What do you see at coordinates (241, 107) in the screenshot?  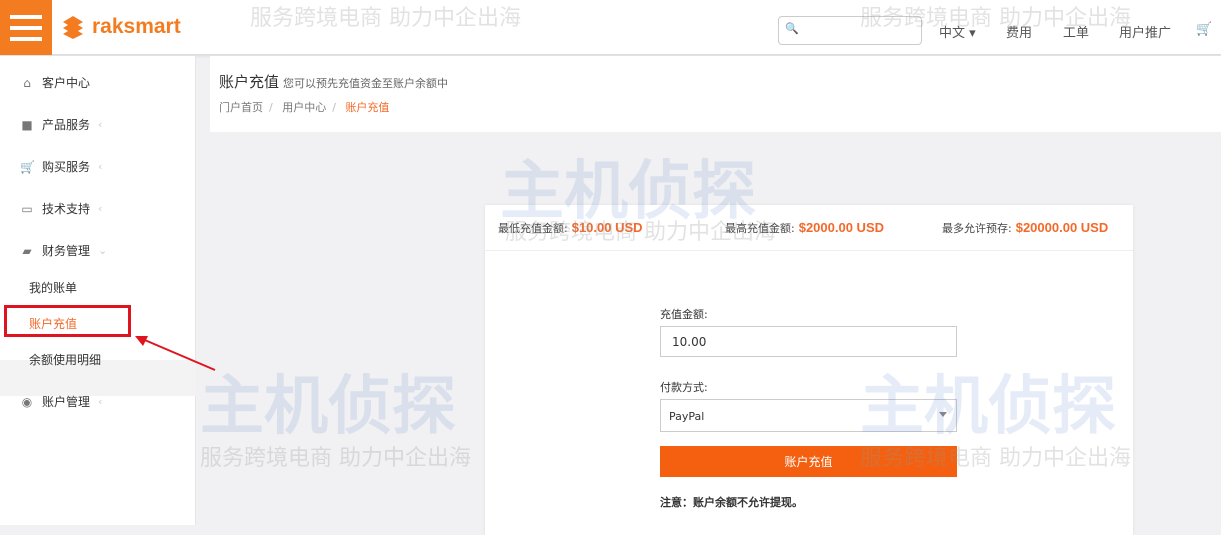 I see `breadcrumb-home: 门户首页` at bounding box center [241, 107].